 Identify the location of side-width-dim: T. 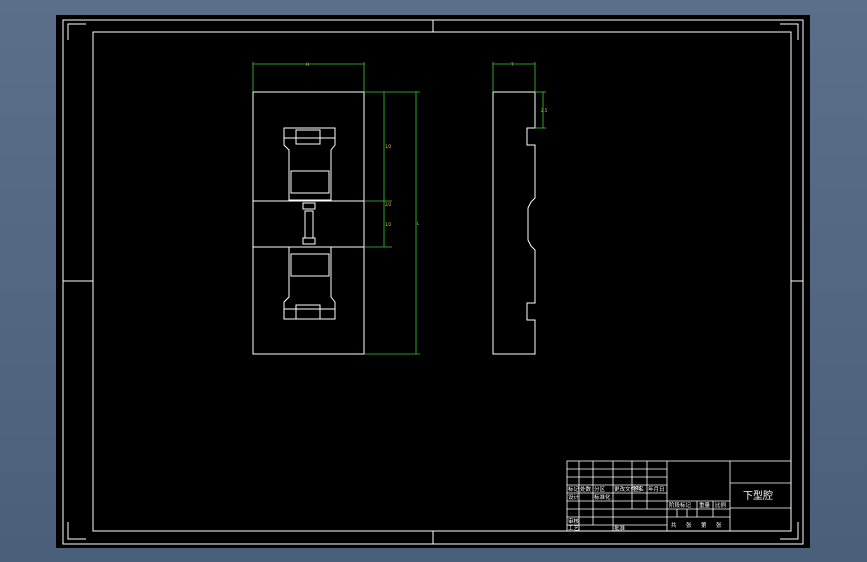
(512, 64).